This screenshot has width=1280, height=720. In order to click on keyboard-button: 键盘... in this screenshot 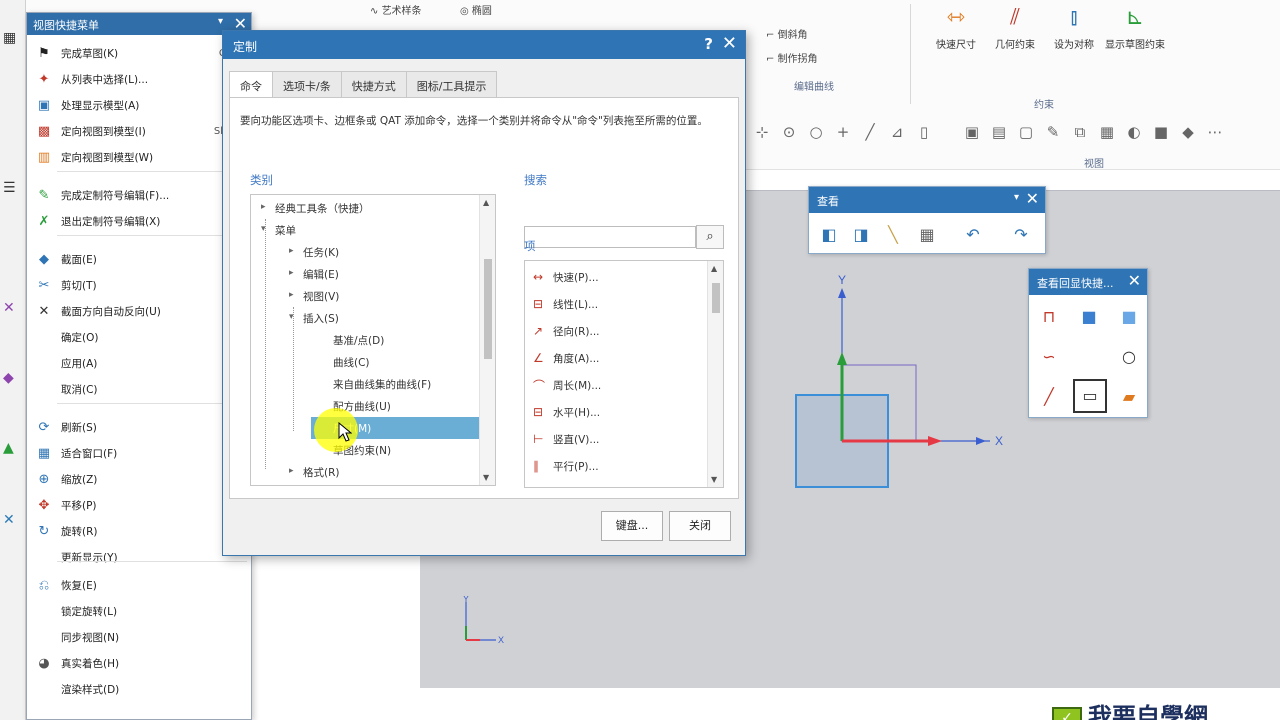, I will do `click(632, 526)`.